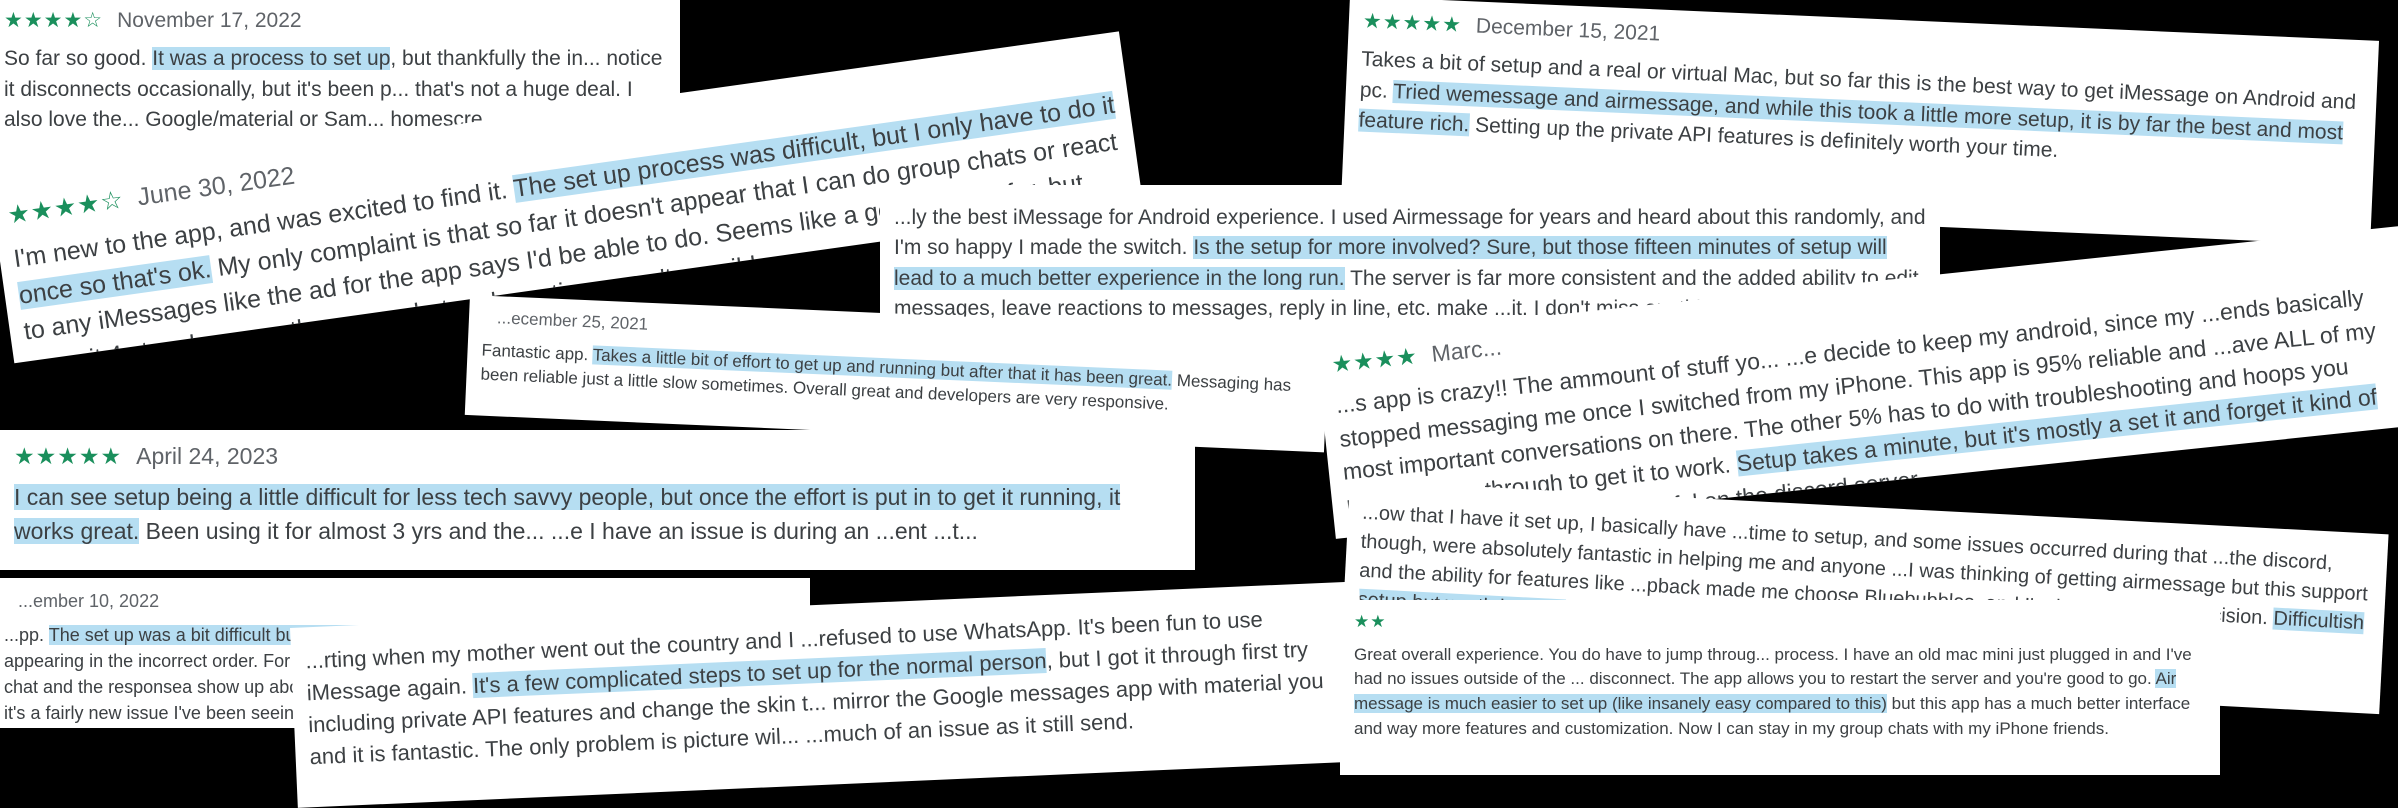 Image resolution: width=2398 pixels, height=808 pixels. What do you see at coordinates (1370, 621) in the screenshot?
I see `star-rating: ★★` at bounding box center [1370, 621].